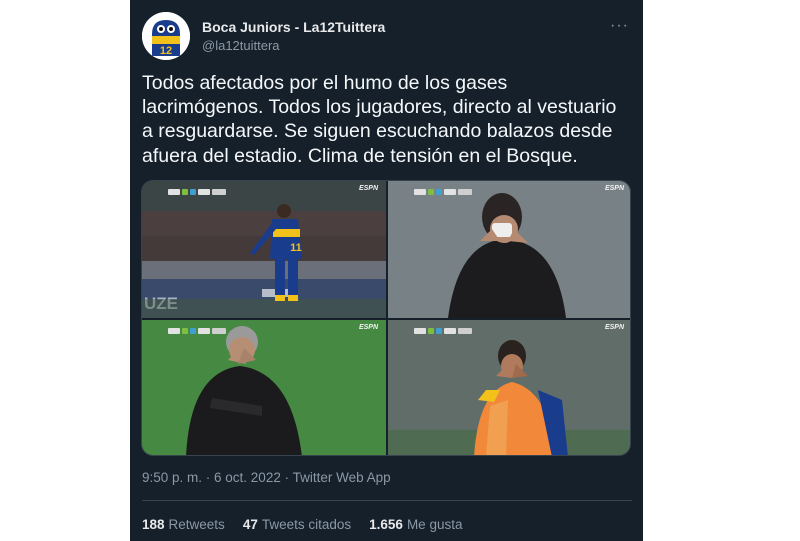 The image size is (800, 541). I want to click on media-panel-coach-field: ESPN, so click(264, 387).